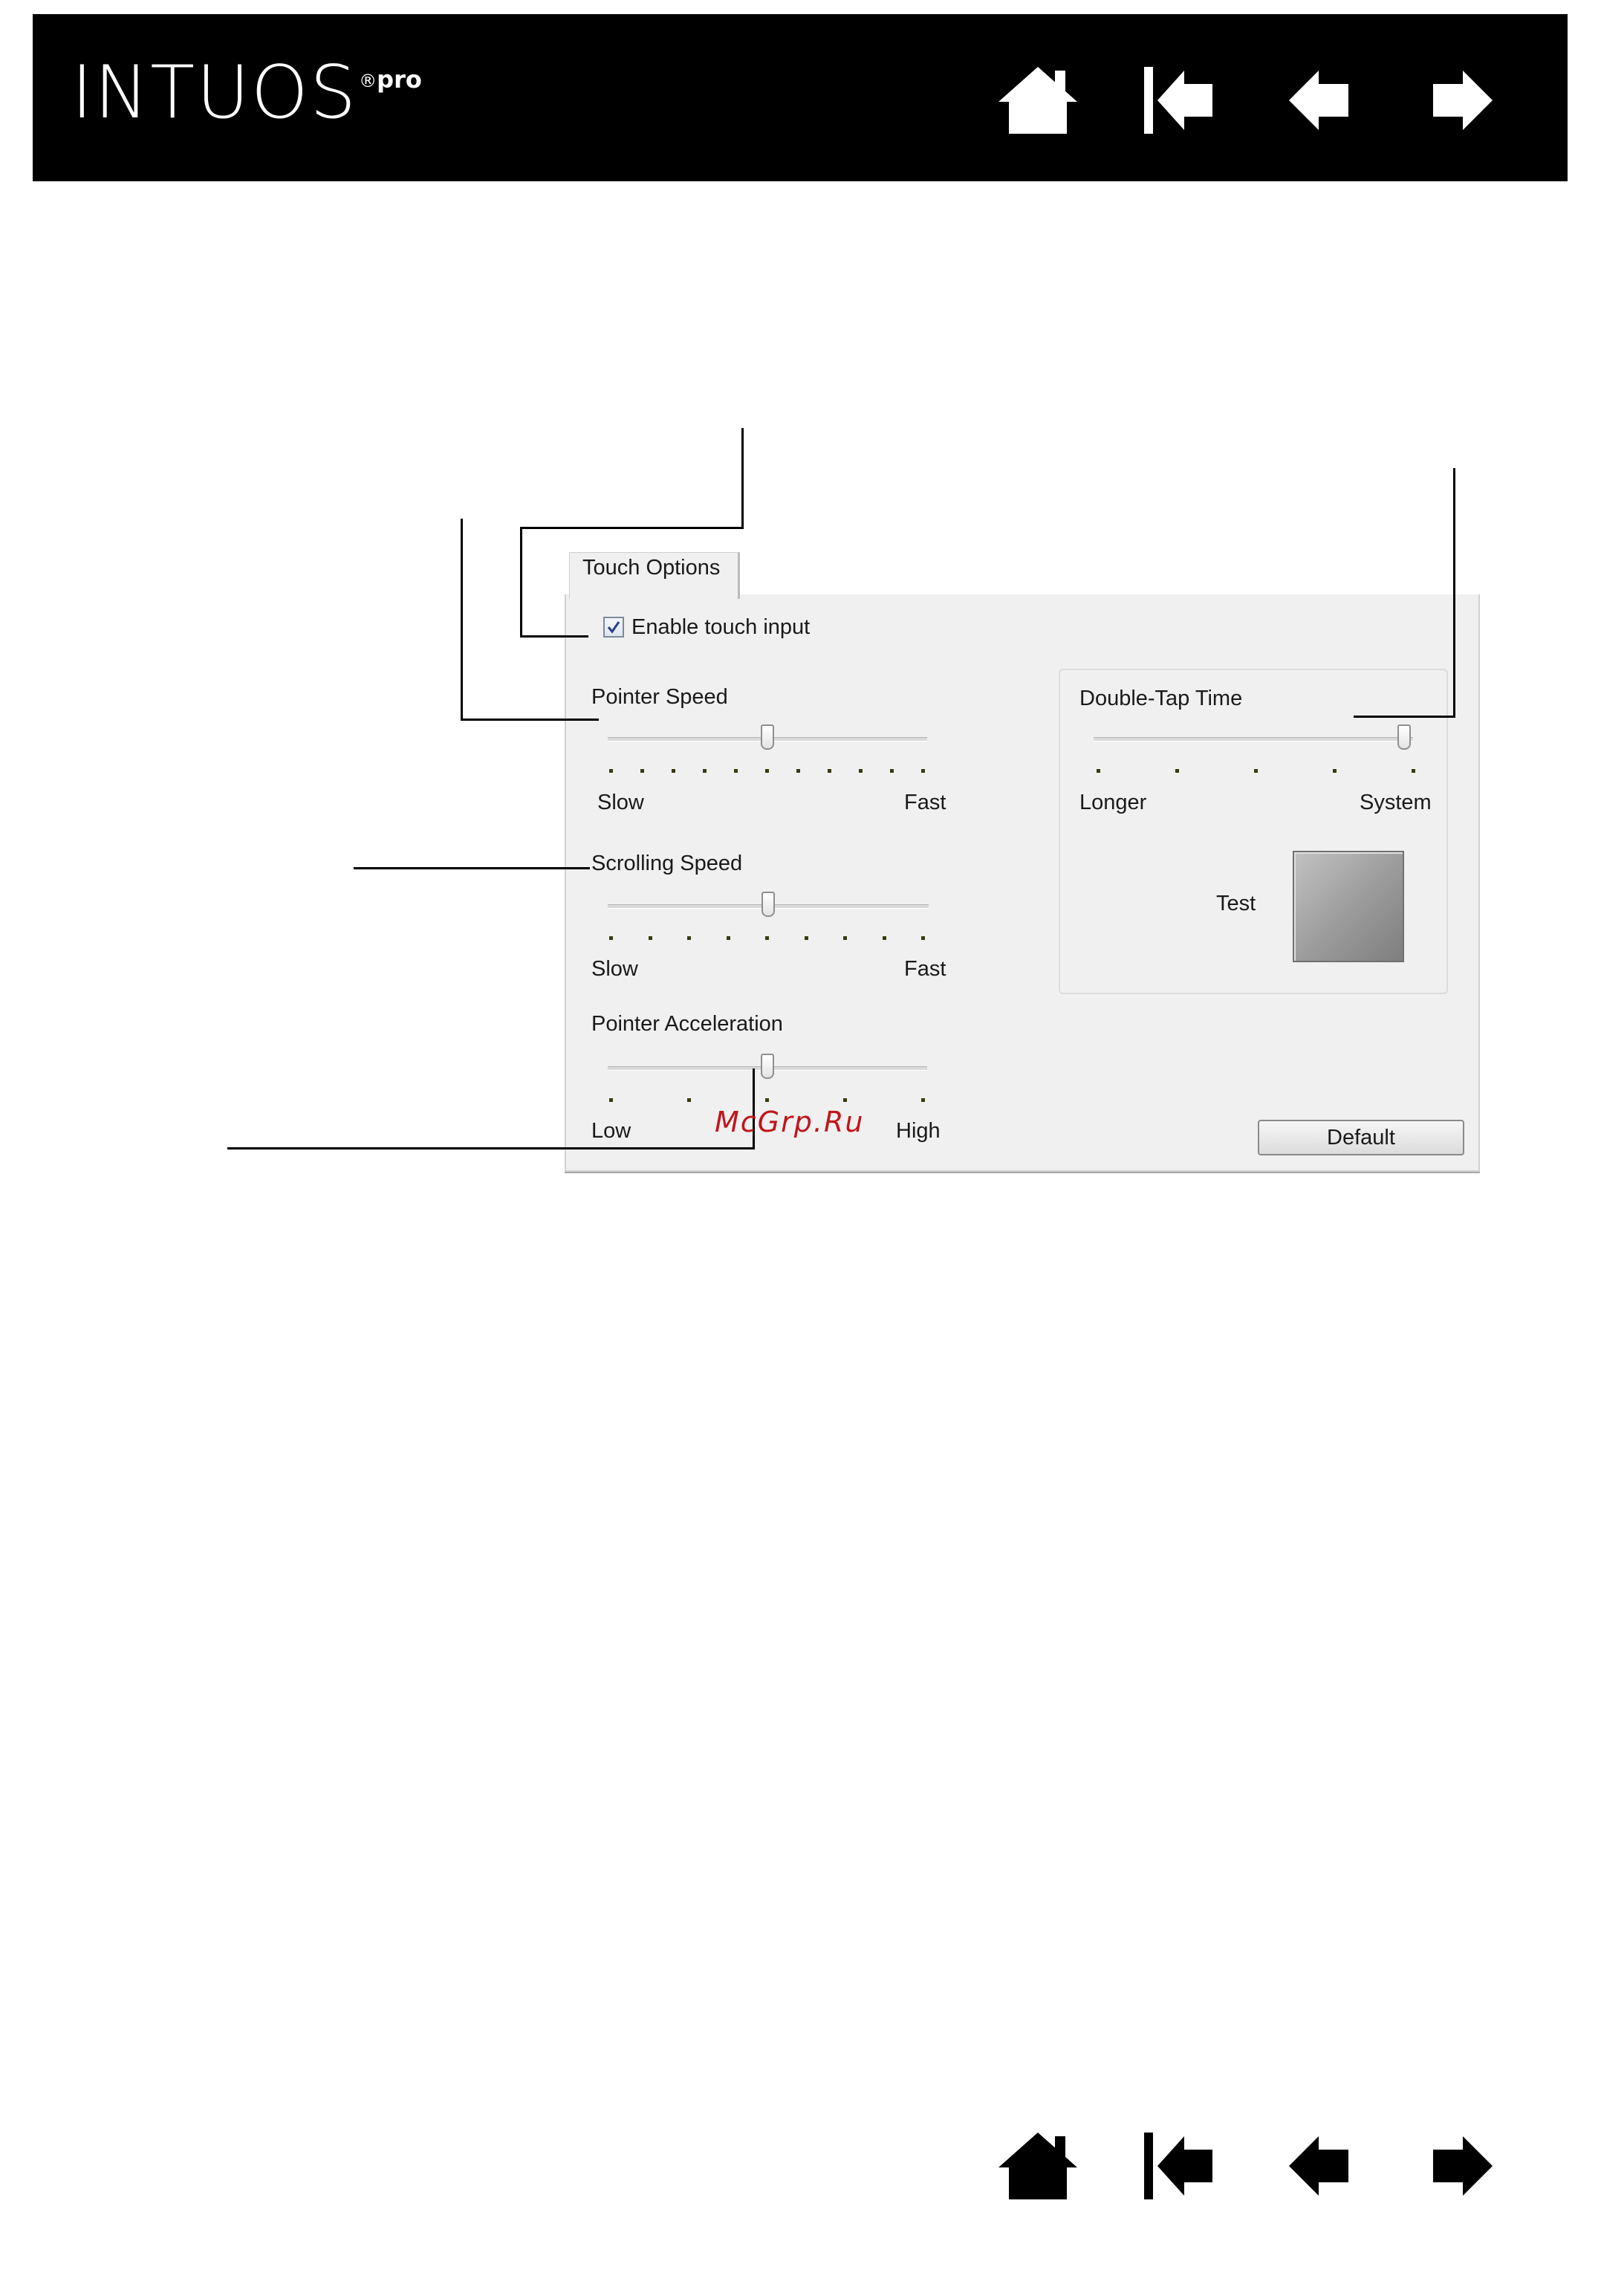 This screenshot has width=1601, height=2296. Describe the element at coordinates (918, 1131) in the screenshot. I see `pointer-acceleration-max-label: High` at that location.